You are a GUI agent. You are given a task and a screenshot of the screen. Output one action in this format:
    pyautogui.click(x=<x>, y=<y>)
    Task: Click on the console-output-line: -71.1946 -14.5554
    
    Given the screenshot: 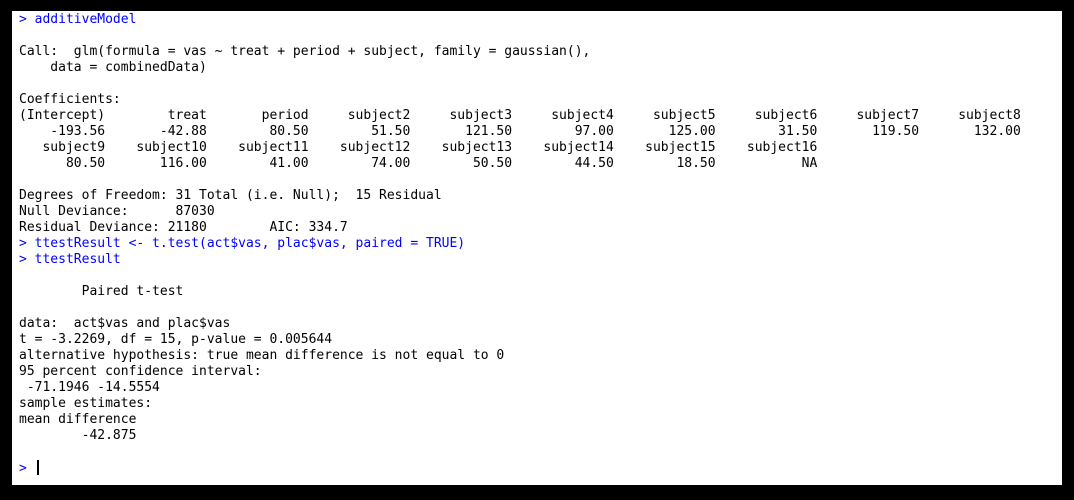 What is the action you would take?
    pyautogui.click(x=89, y=387)
    